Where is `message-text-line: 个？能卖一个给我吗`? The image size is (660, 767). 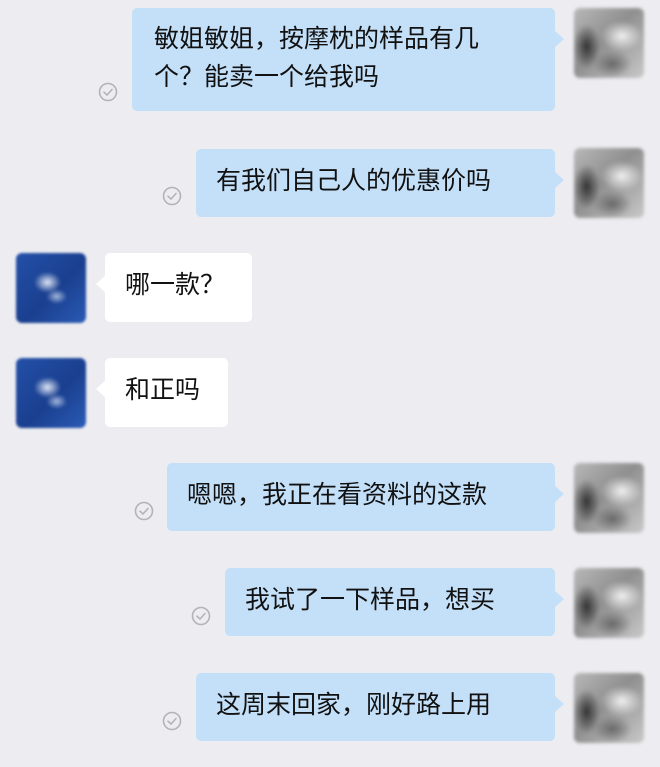
message-text-line: 个？能卖一个给我吗 is located at coordinates (267, 76).